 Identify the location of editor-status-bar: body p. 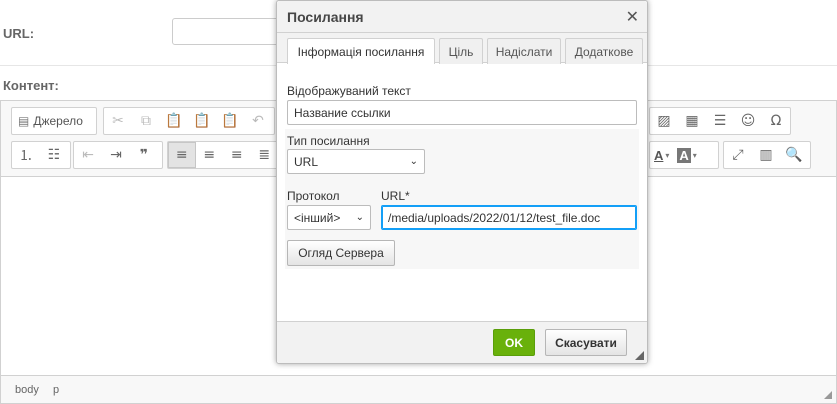
(418, 389).